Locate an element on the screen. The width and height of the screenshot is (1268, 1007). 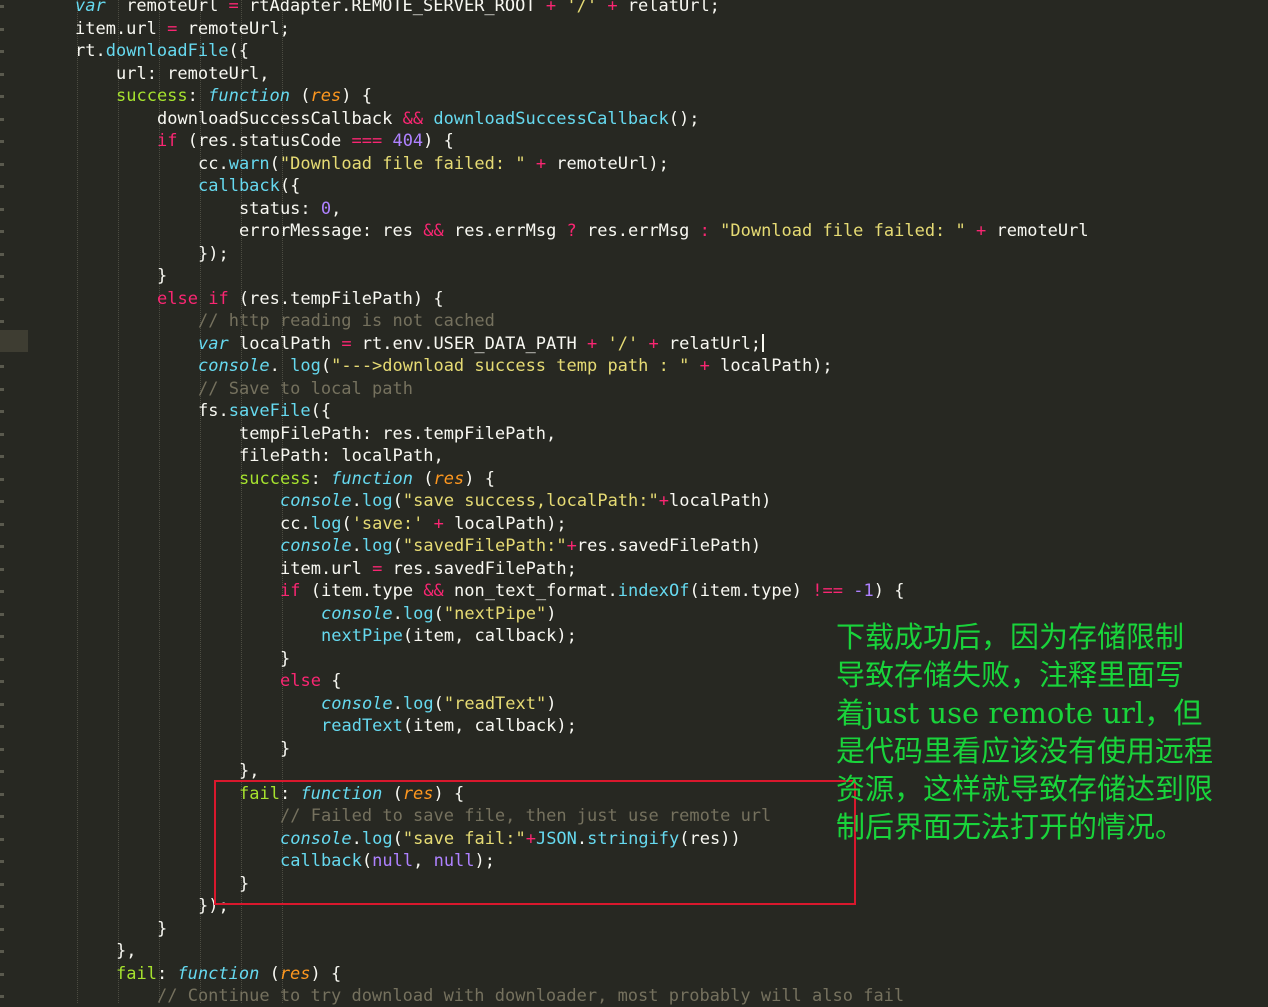
code-token: = is located at coordinates (172, 28).